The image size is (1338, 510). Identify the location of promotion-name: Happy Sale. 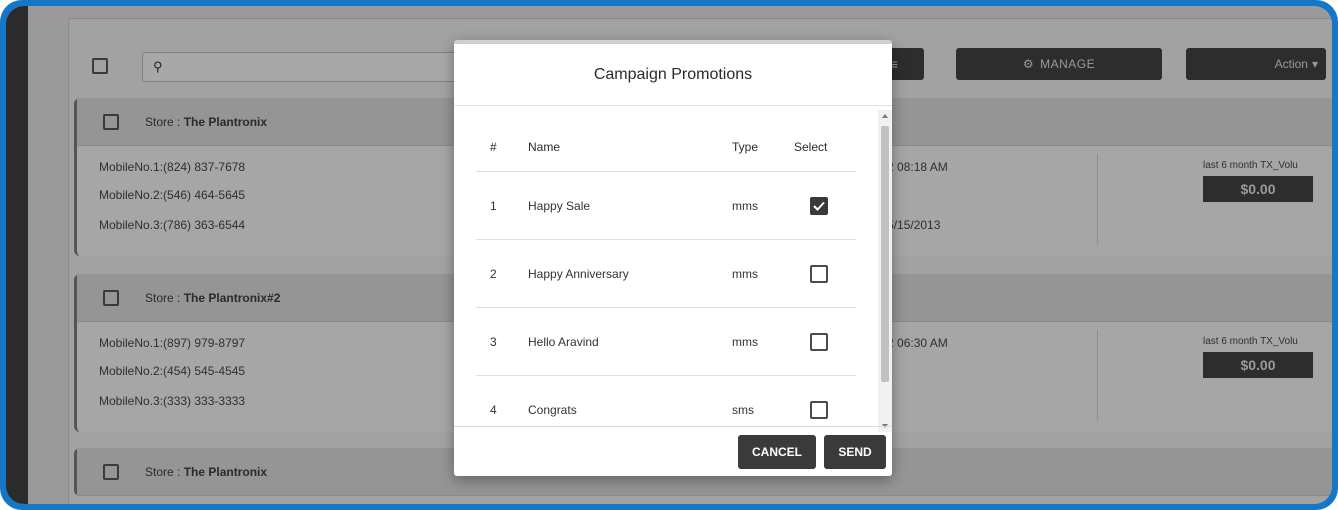
(559, 205).